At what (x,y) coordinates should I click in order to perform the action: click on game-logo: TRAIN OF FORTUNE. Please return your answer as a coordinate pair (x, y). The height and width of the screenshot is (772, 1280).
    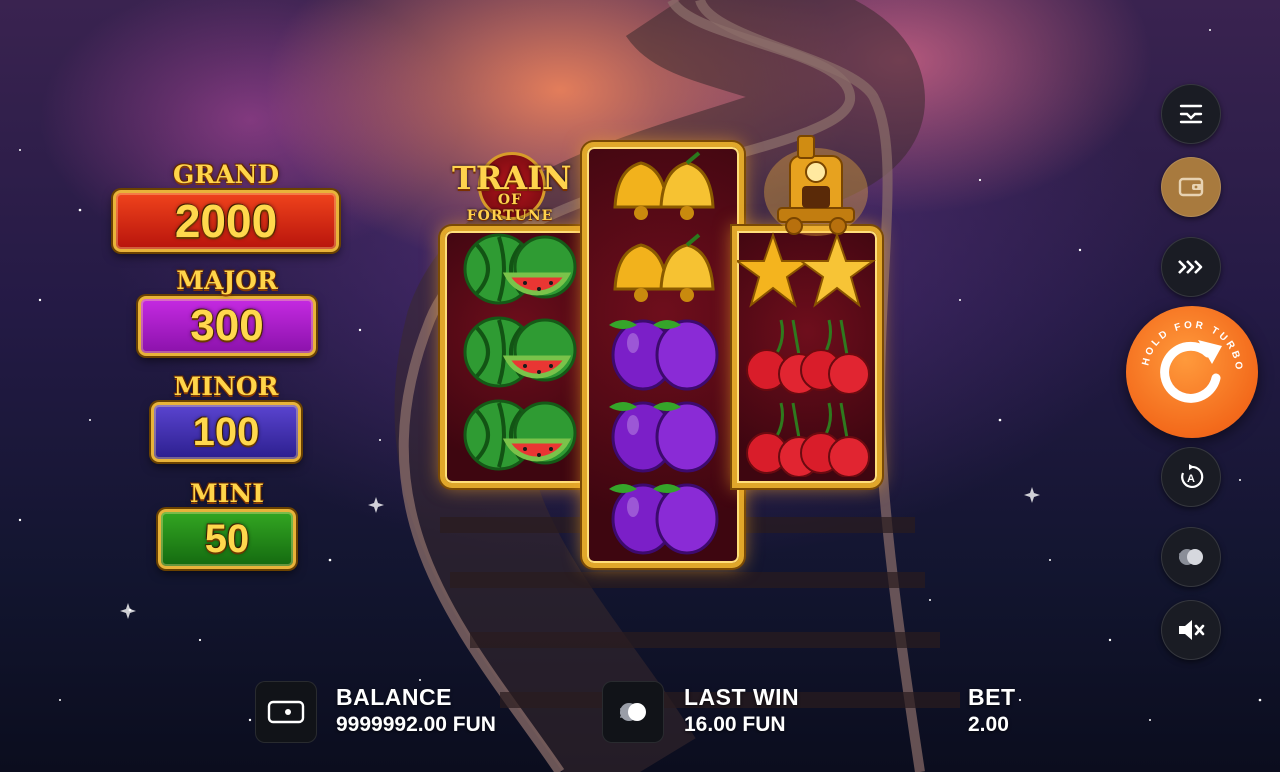
    Looking at the image, I should click on (512, 190).